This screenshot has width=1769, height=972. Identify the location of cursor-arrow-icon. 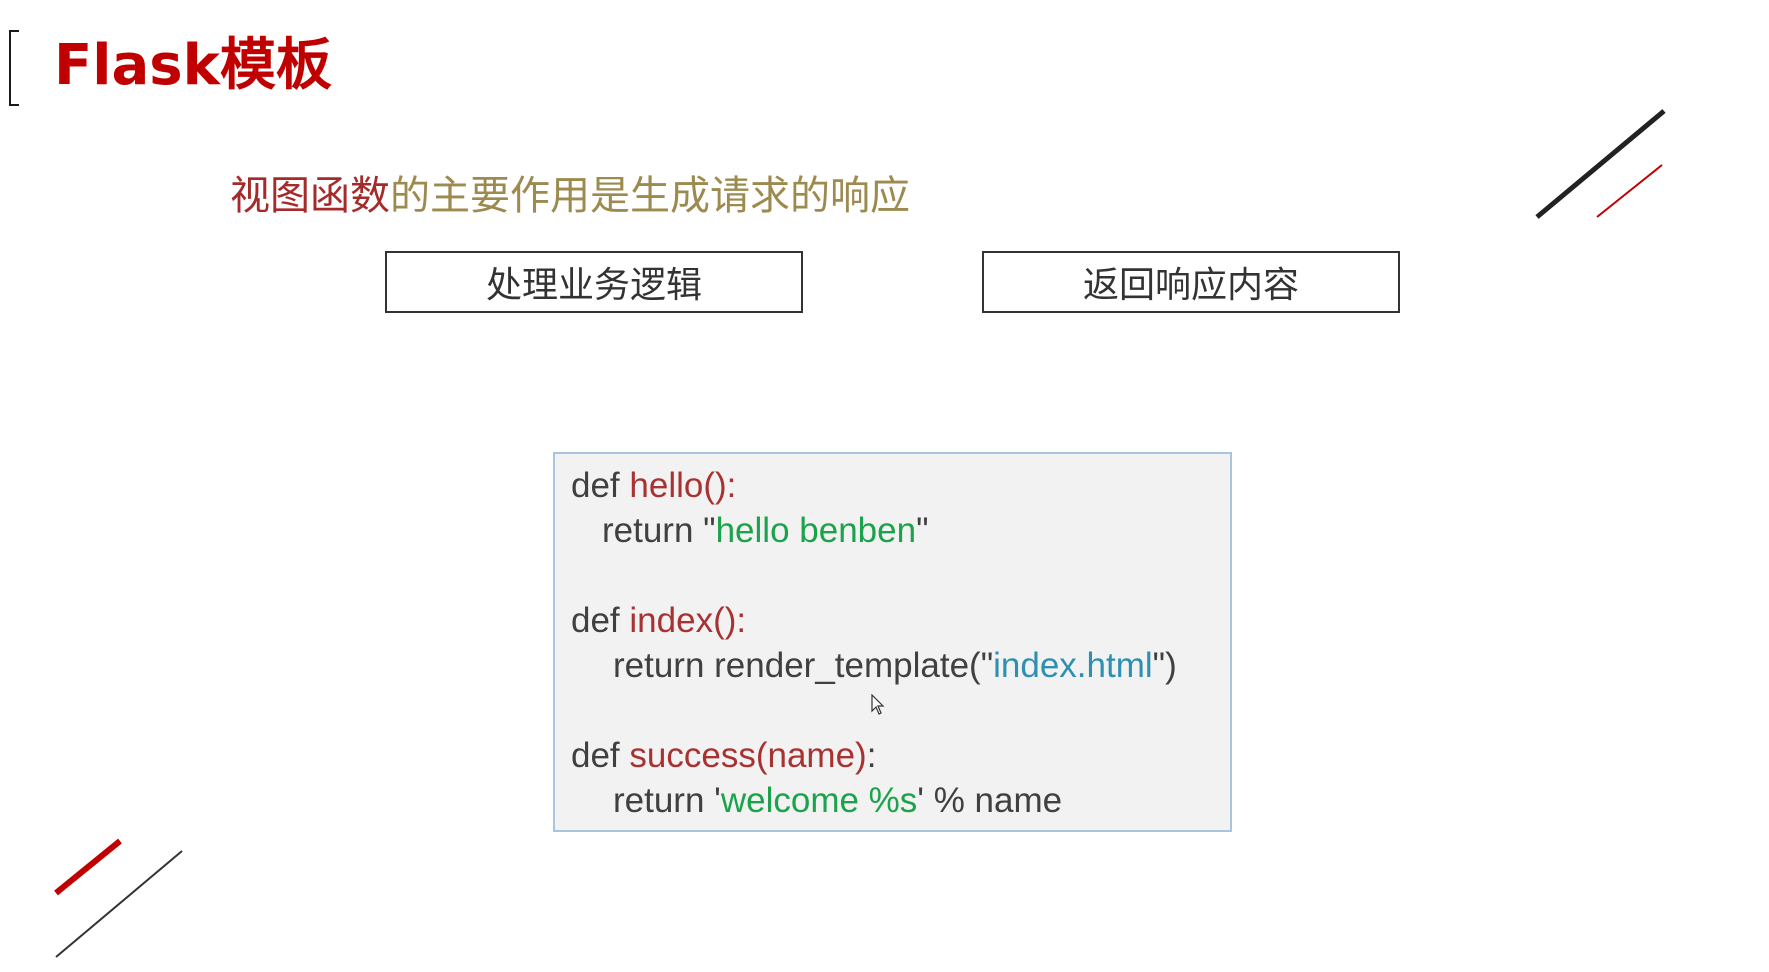
(878, 704).